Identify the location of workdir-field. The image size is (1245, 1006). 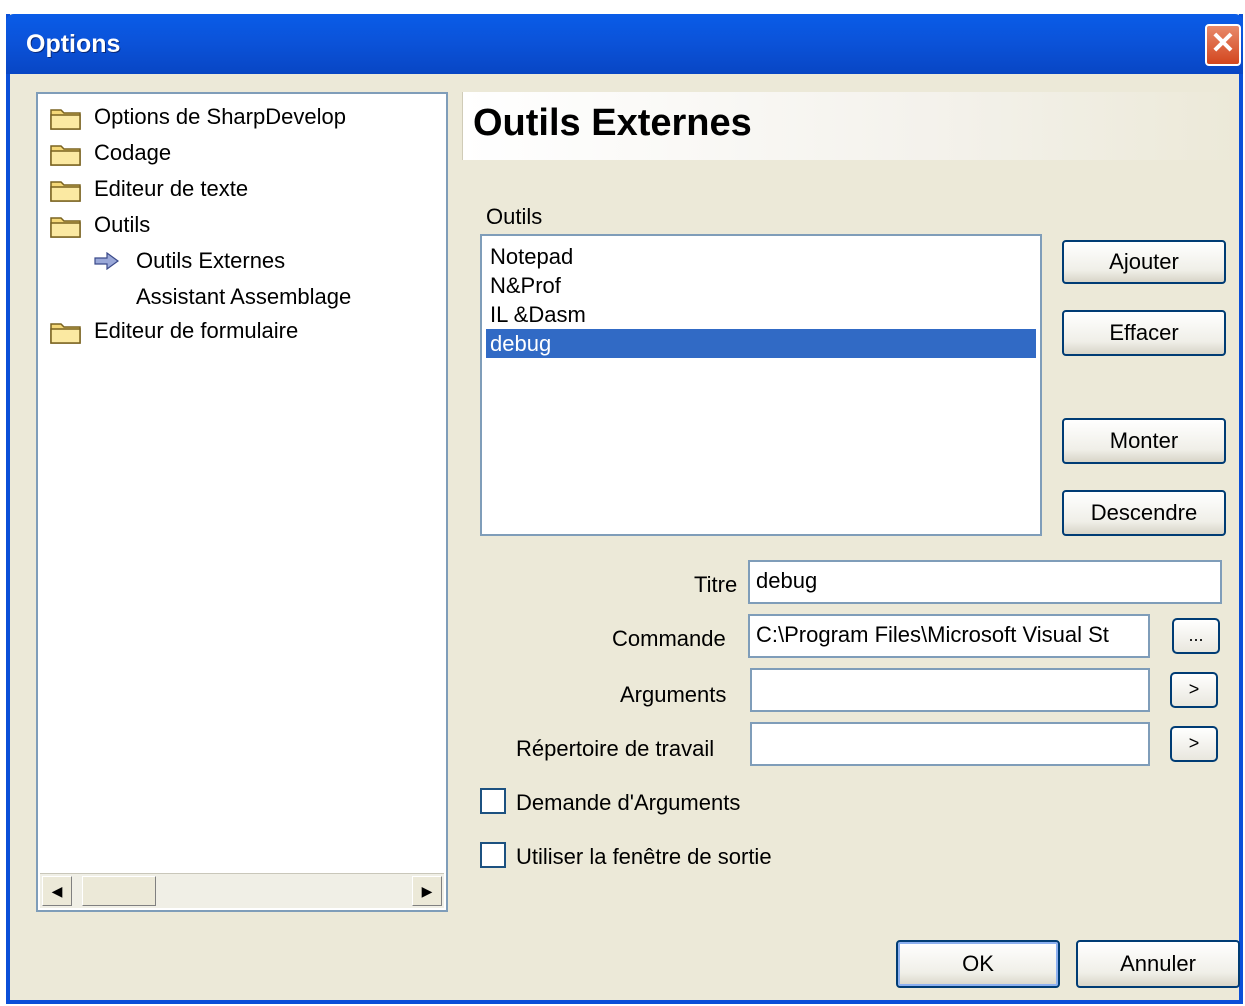
(950, 744).